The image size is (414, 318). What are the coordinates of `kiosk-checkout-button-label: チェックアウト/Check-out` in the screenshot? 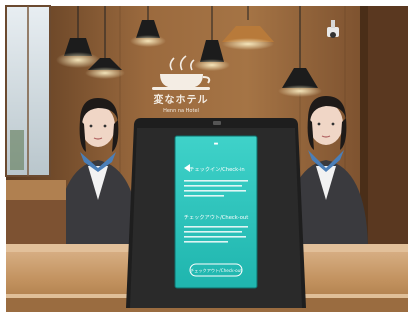 It's located at (216, 270).